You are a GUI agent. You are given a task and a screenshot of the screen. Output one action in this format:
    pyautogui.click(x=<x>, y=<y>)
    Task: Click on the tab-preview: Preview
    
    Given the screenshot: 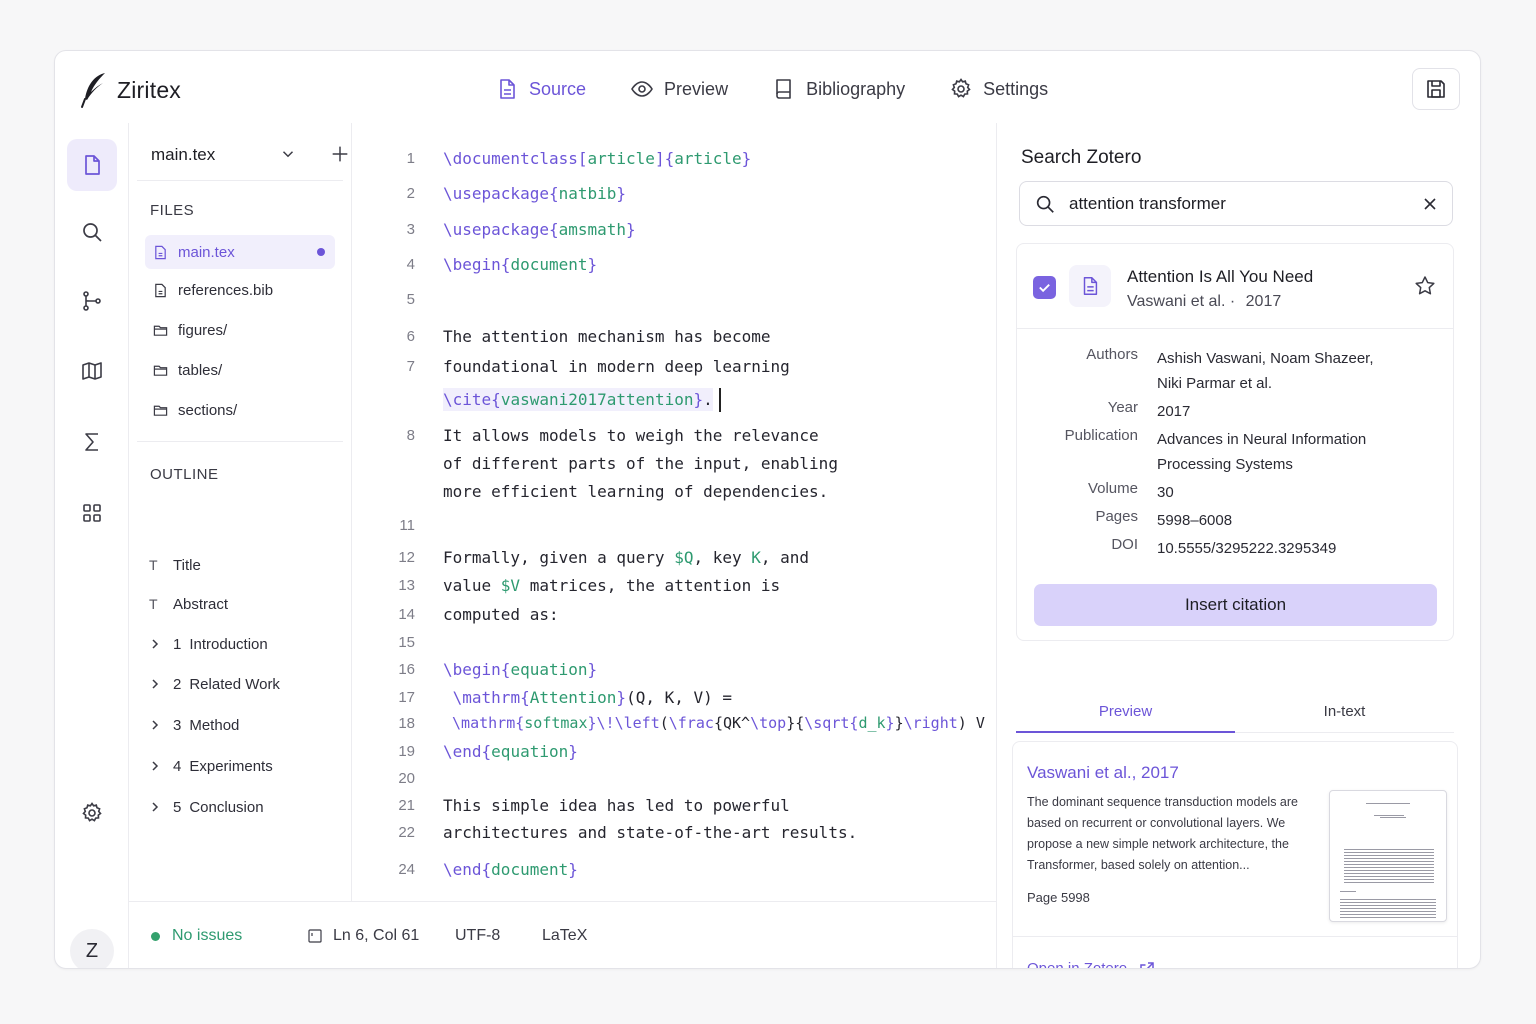 What is the action you would take?
    pyautogui.click(x=679, y=89)
    